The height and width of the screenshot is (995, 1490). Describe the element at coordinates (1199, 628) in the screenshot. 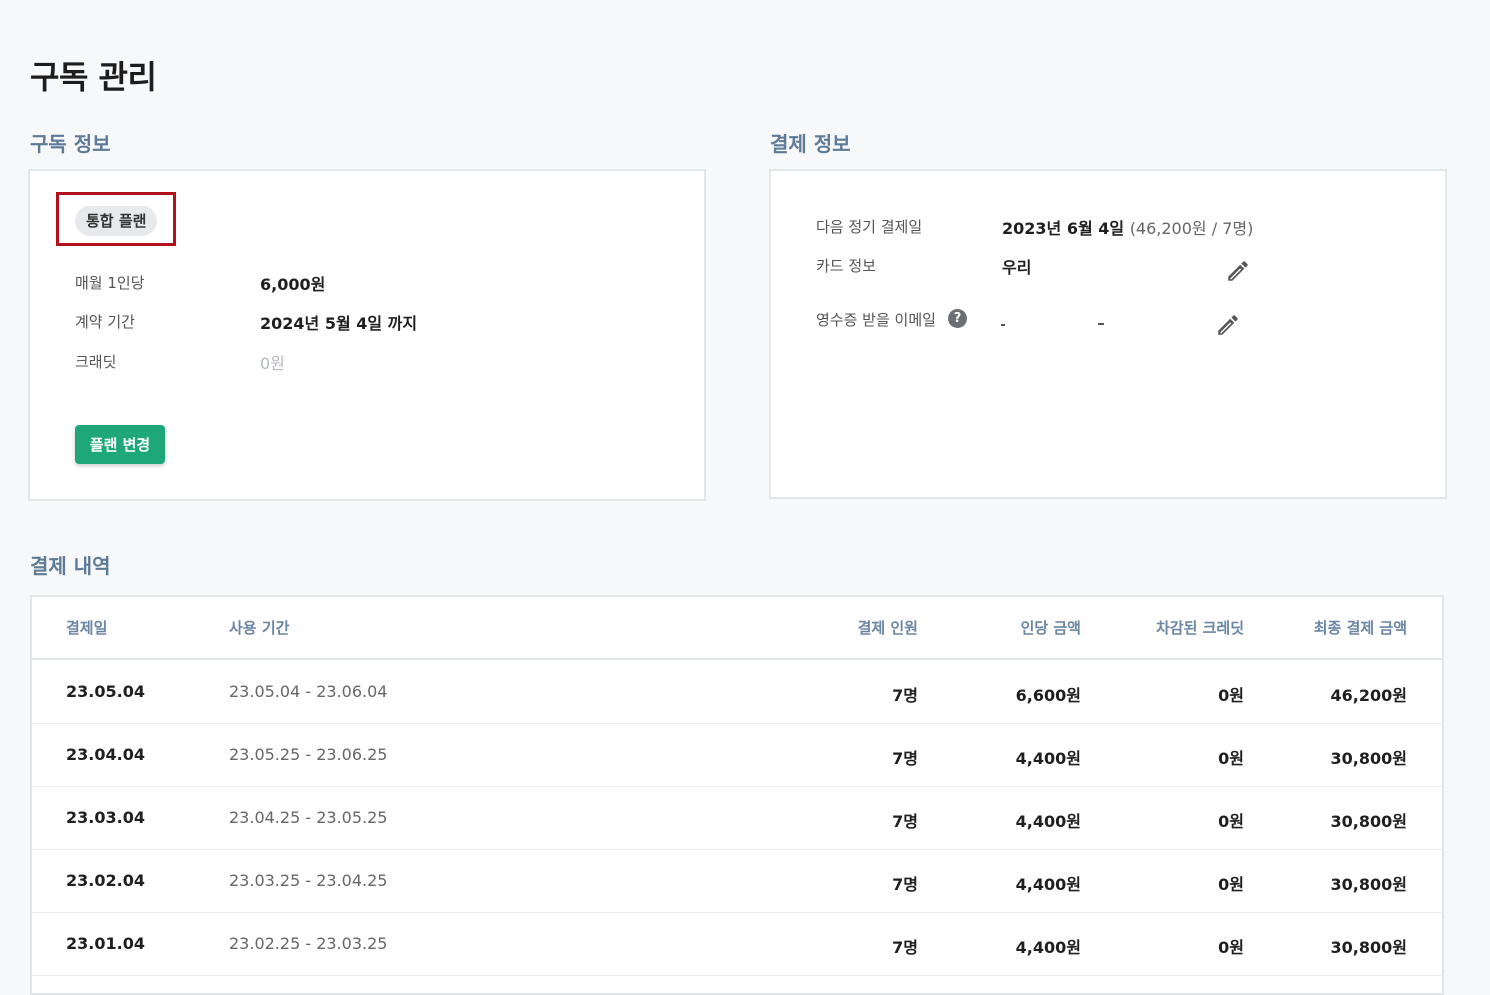

I see `column-header-deducted-credit: 차감된 크레딧` at that location.